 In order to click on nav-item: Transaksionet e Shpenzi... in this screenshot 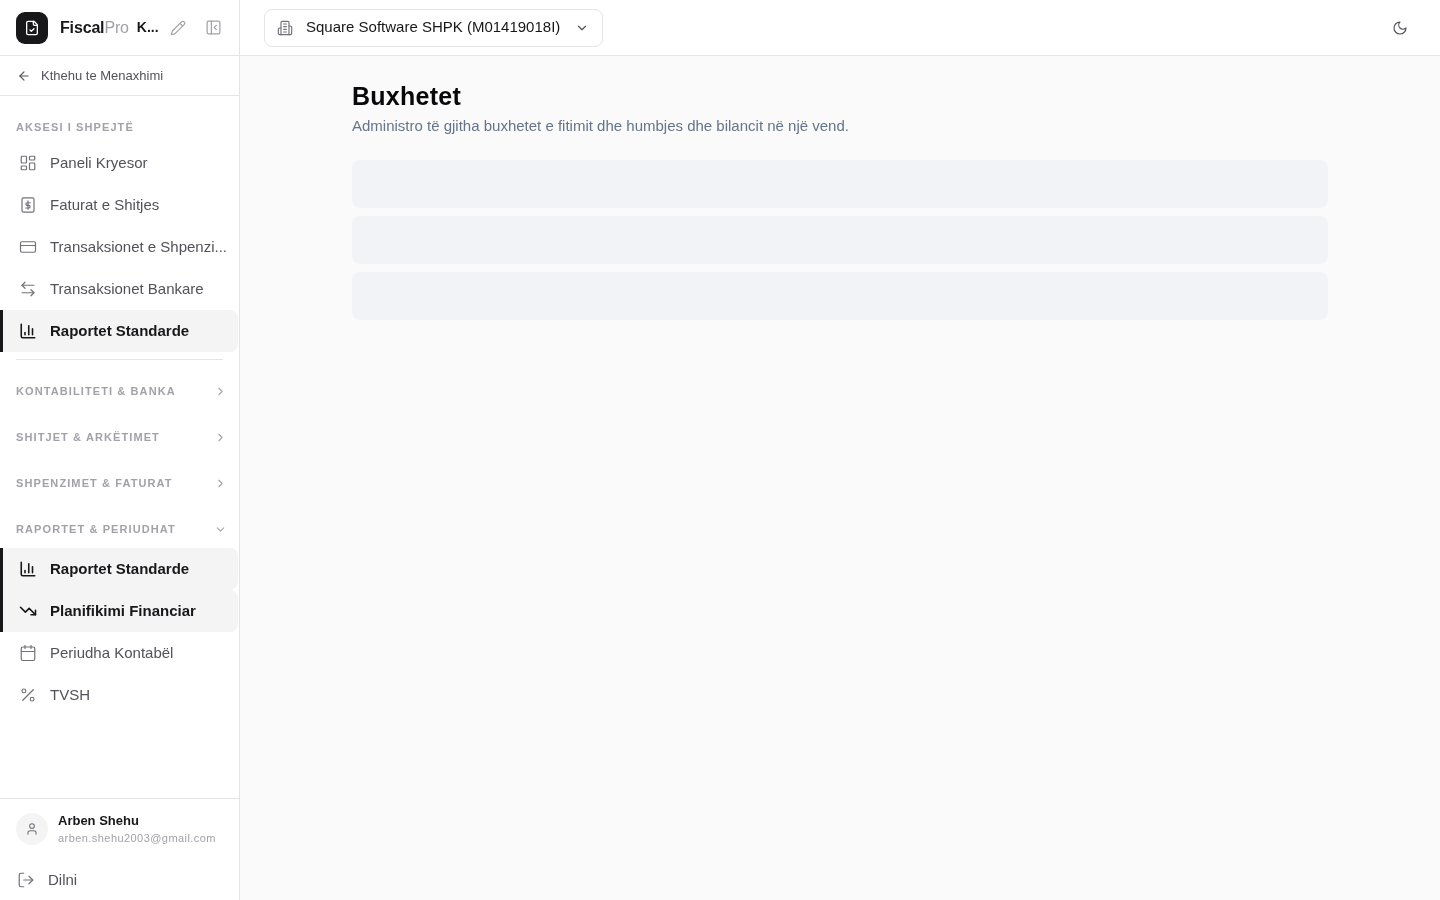, I will do `click(119, 247)`.